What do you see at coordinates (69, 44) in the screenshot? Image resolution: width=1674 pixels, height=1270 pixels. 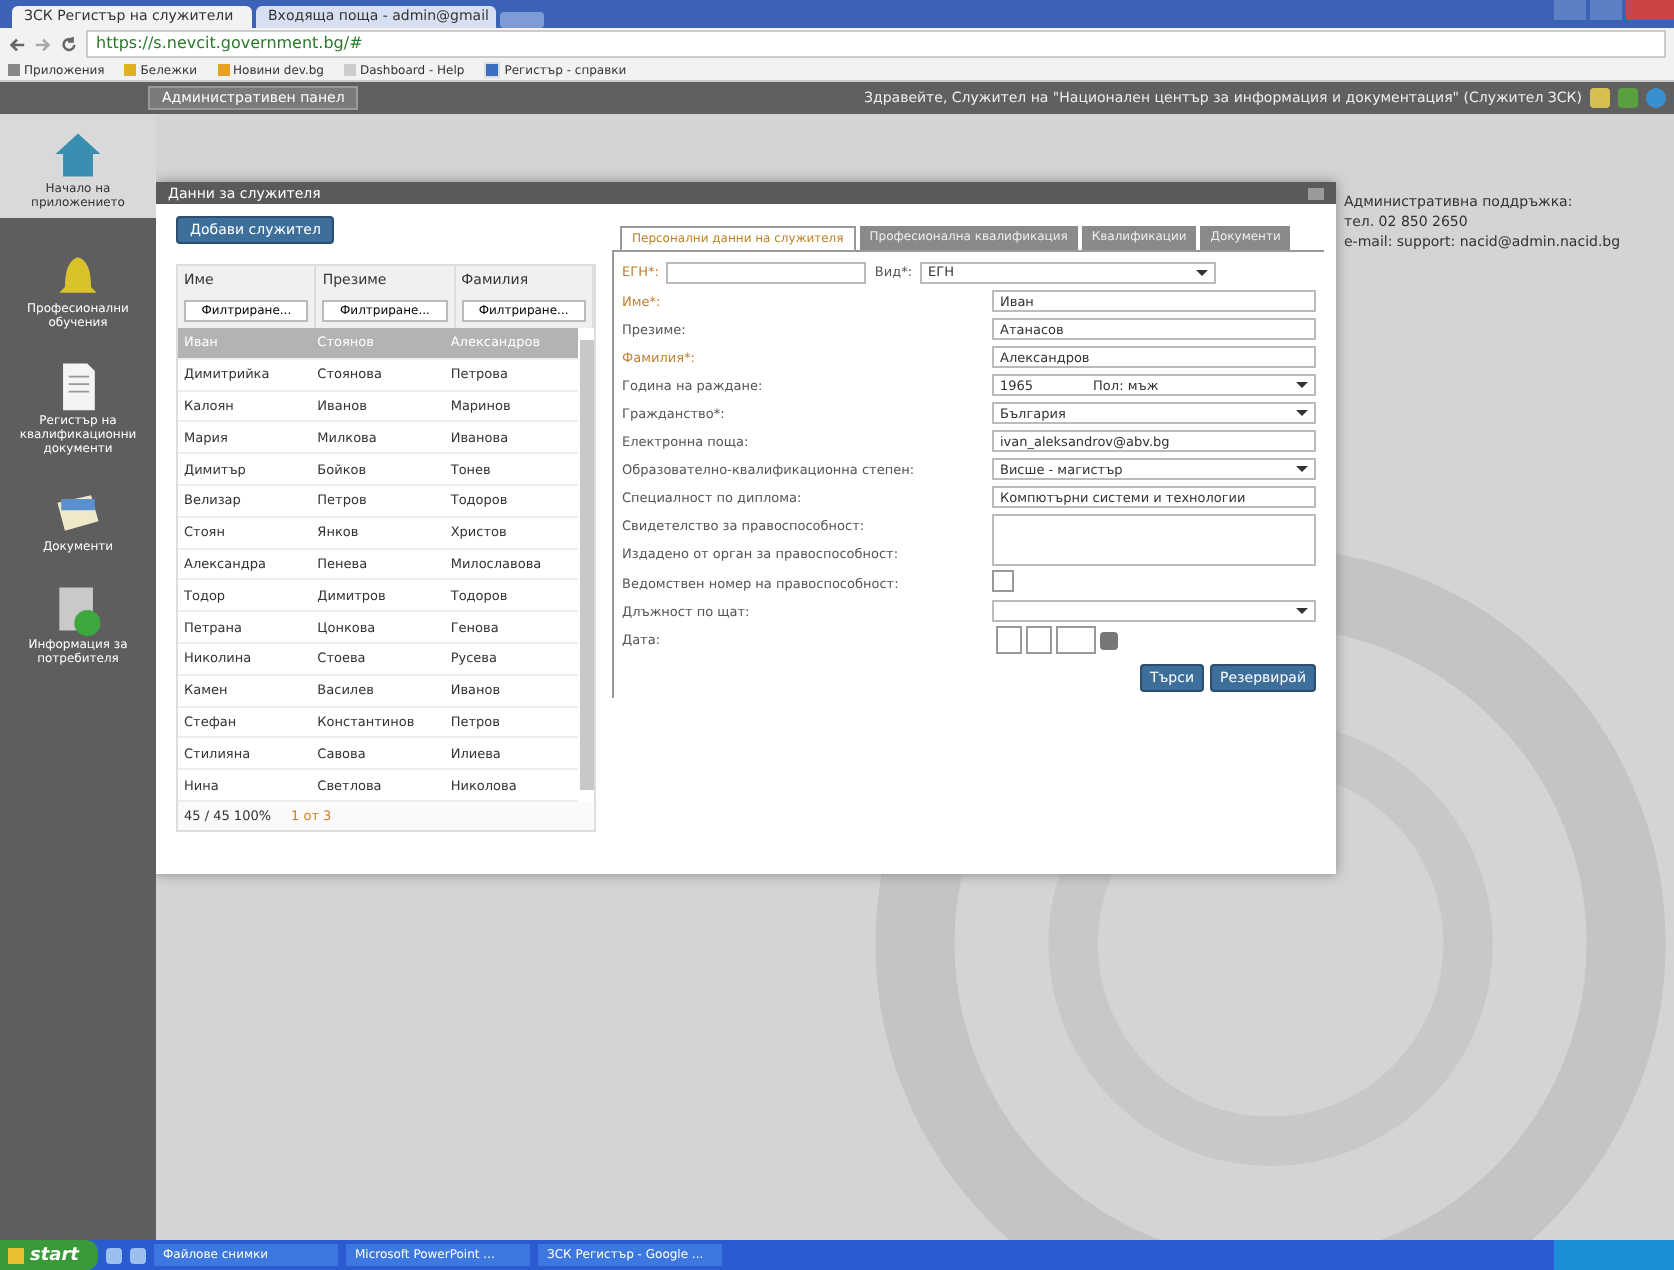 I see `reload-icon` at bounding box center [69, 44].